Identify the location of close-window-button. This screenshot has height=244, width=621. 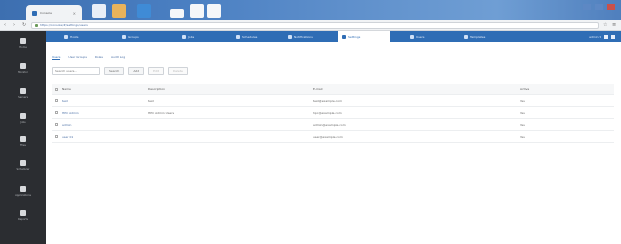
(611, 7).